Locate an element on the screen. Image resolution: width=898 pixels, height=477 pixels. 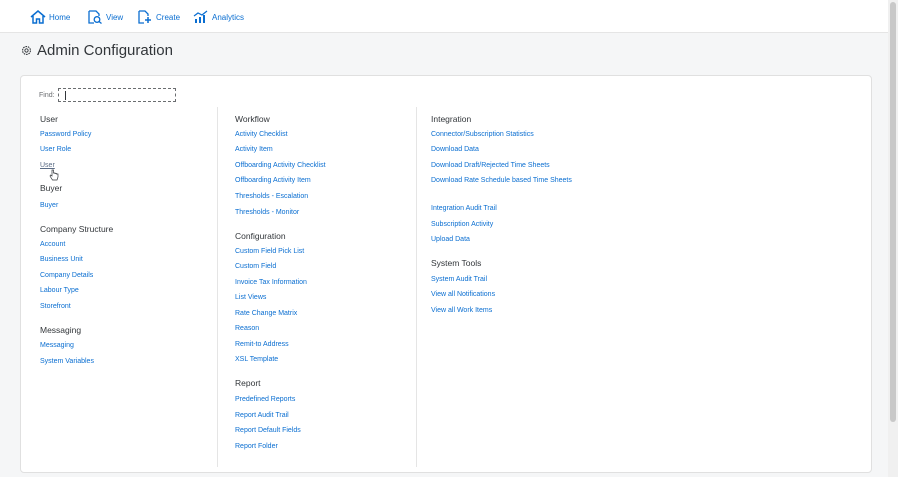
link-invoice-tax-information: Invoice Tax Information is located at coordinates (271, 282).